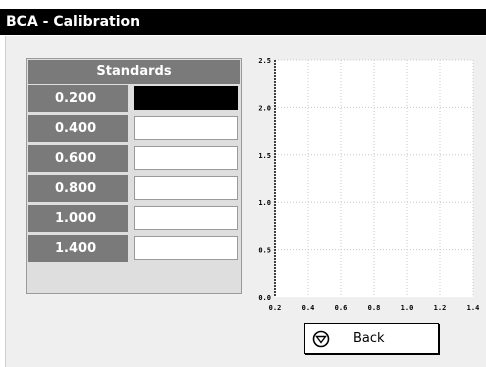 Image resolution: width=486 pixels, height=367 pixels. Describe the element at coordinates (243, 4) in the screenshot. I see `top-strip` at that location.